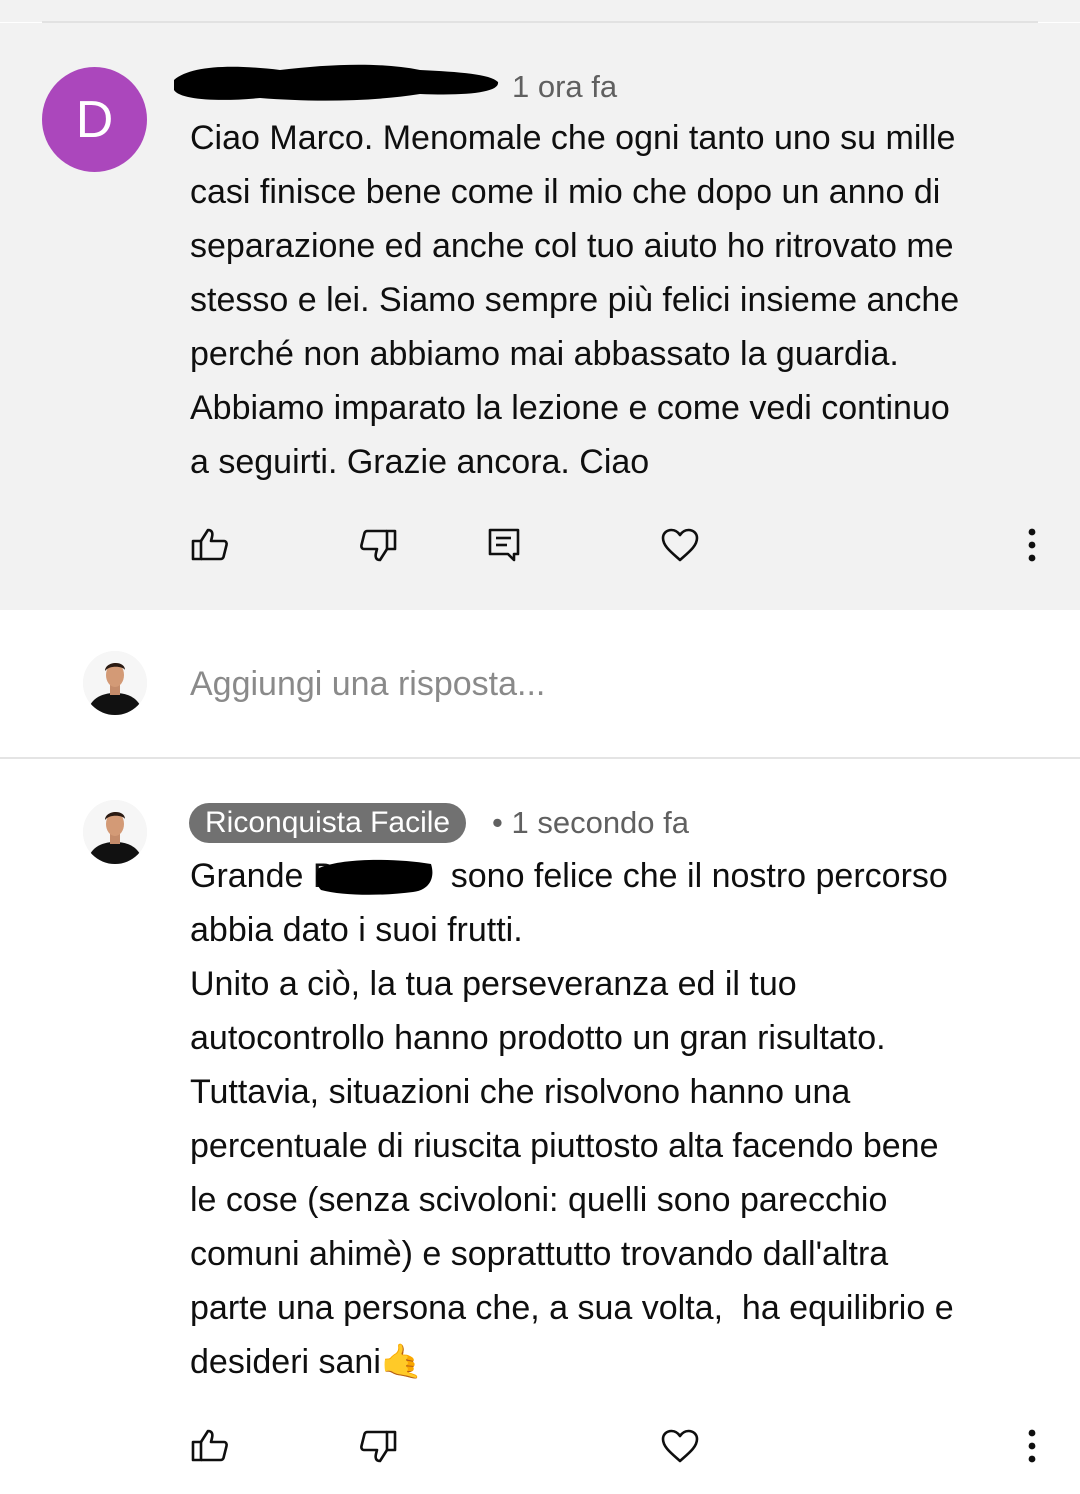 The width and height of the screenshot is (1080, 1494). I want to click on section-divider, so click(540, 758).